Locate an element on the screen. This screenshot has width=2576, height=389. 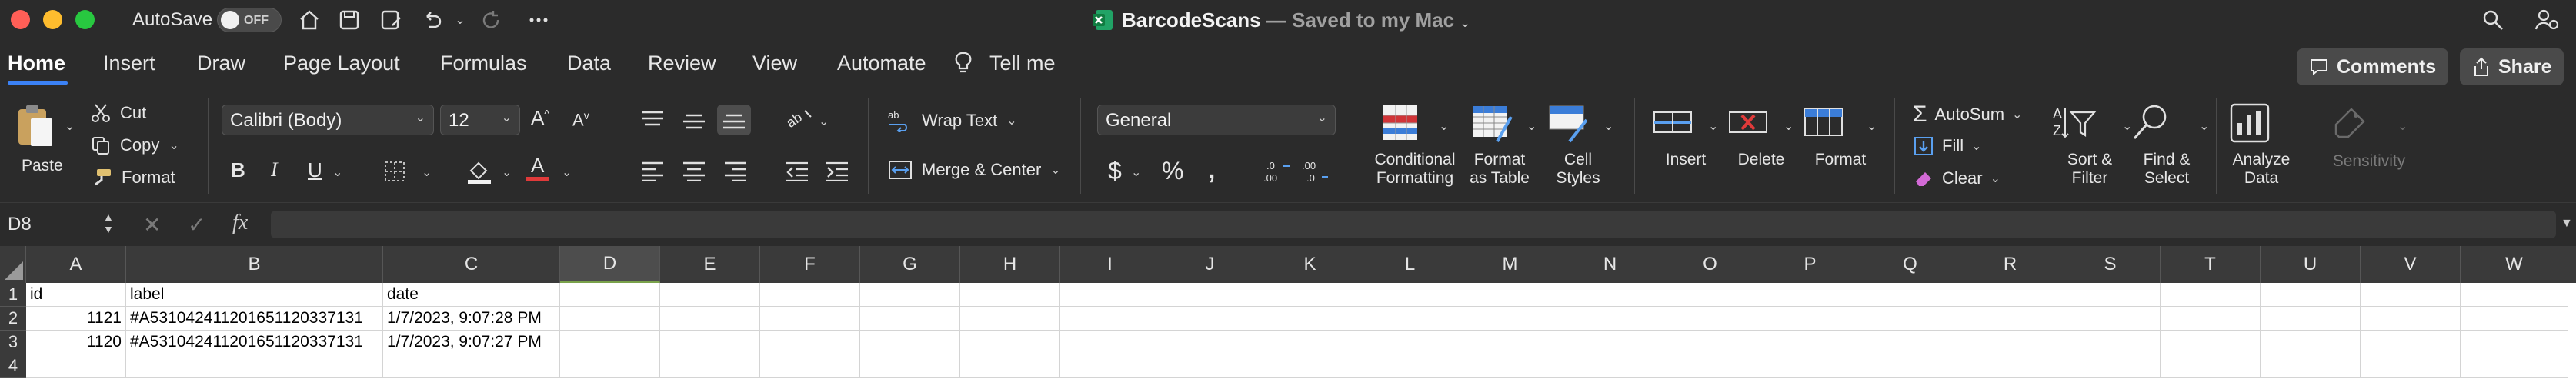
font-color-dropdown-icon: ⌄ is located at coordinates (567, 172).